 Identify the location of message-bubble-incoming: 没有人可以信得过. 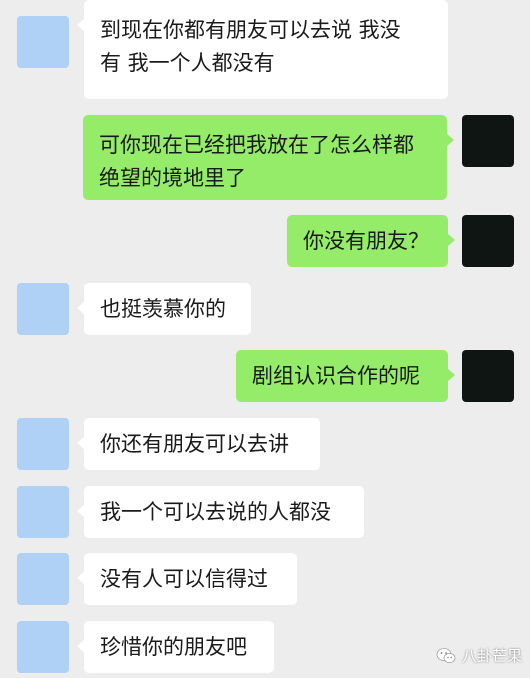
(187, 579).